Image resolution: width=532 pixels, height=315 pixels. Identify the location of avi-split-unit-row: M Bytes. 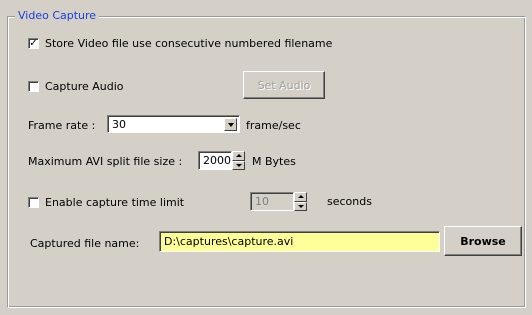
(274, 161).